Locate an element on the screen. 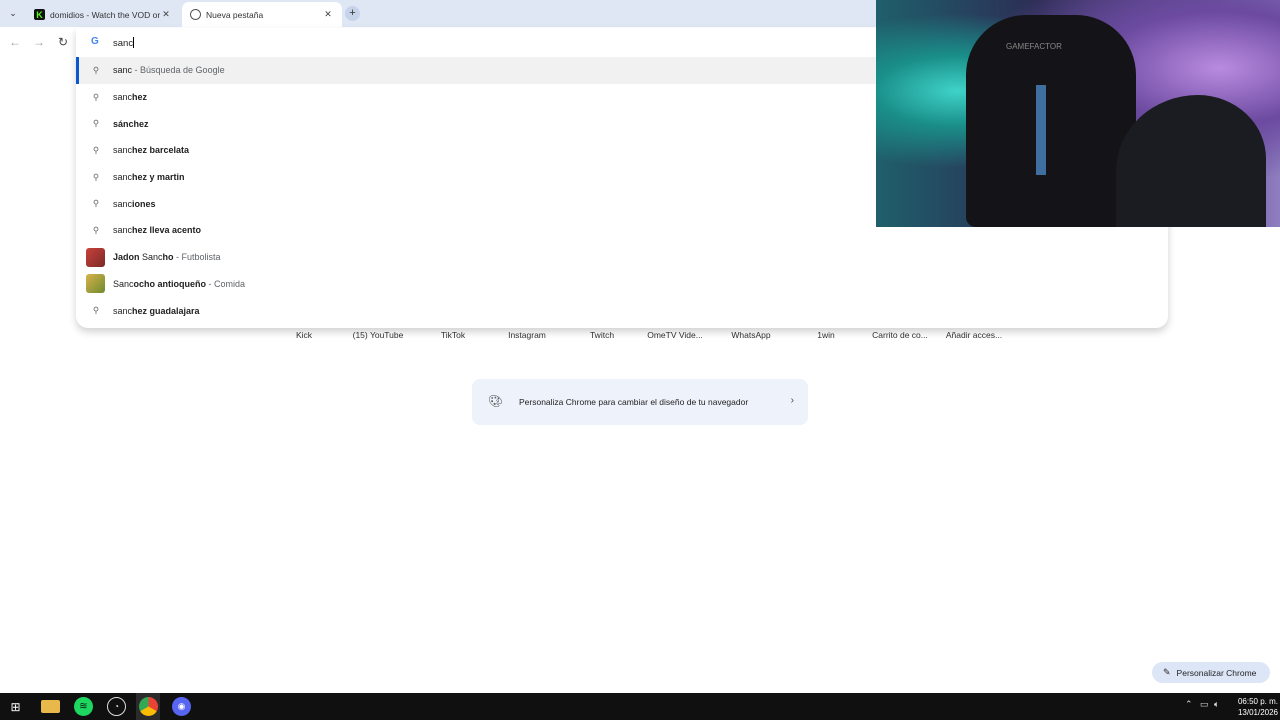  chevron-up-icon: ⌃ is located at coordinates (1189, 704).